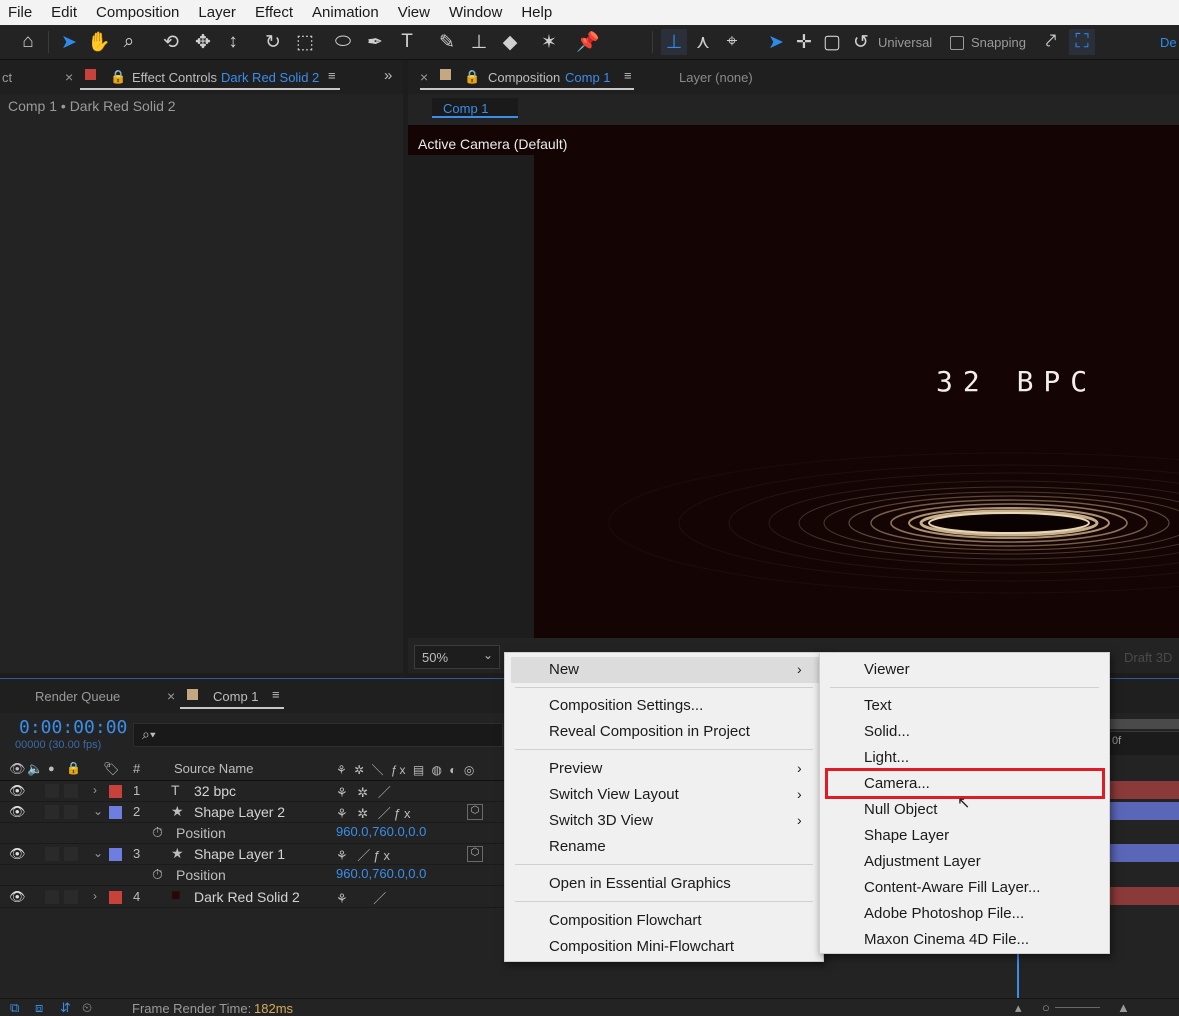 The image size is (1179, 1016). Describe the element at coordinates (73, 727) in the screenshot. I see `current-time-display: 0:00:00:00` at that location.